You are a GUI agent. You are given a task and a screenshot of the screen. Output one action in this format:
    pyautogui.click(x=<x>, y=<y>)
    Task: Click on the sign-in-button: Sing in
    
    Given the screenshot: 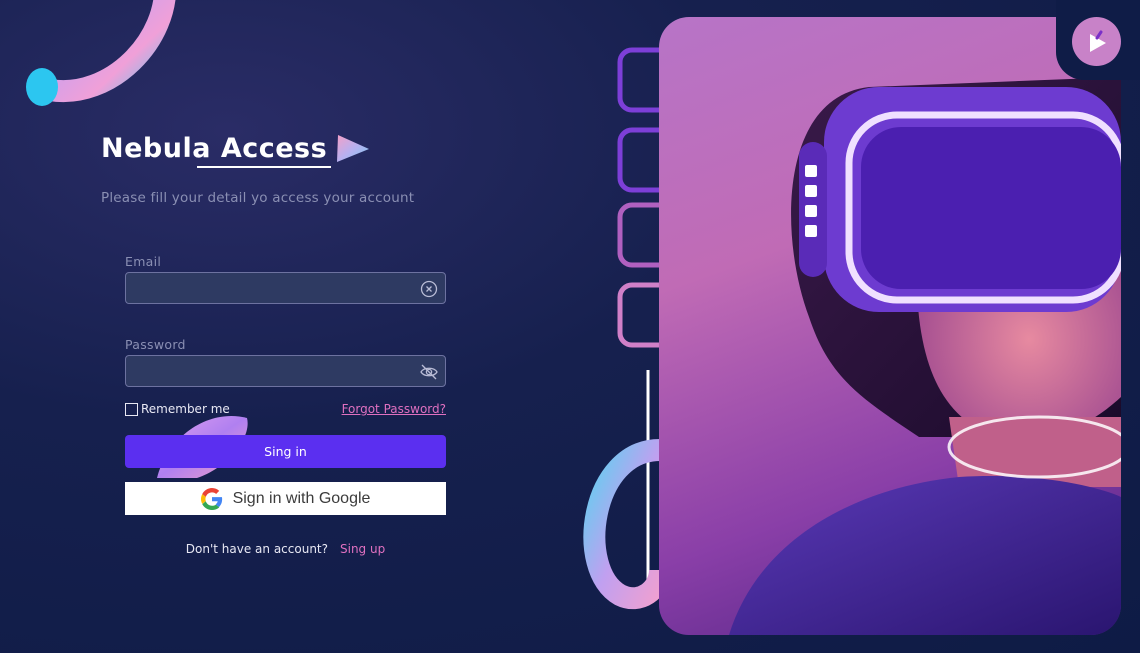 What is the action you would take?
    pyautogui.click(x=285, y=451)
    